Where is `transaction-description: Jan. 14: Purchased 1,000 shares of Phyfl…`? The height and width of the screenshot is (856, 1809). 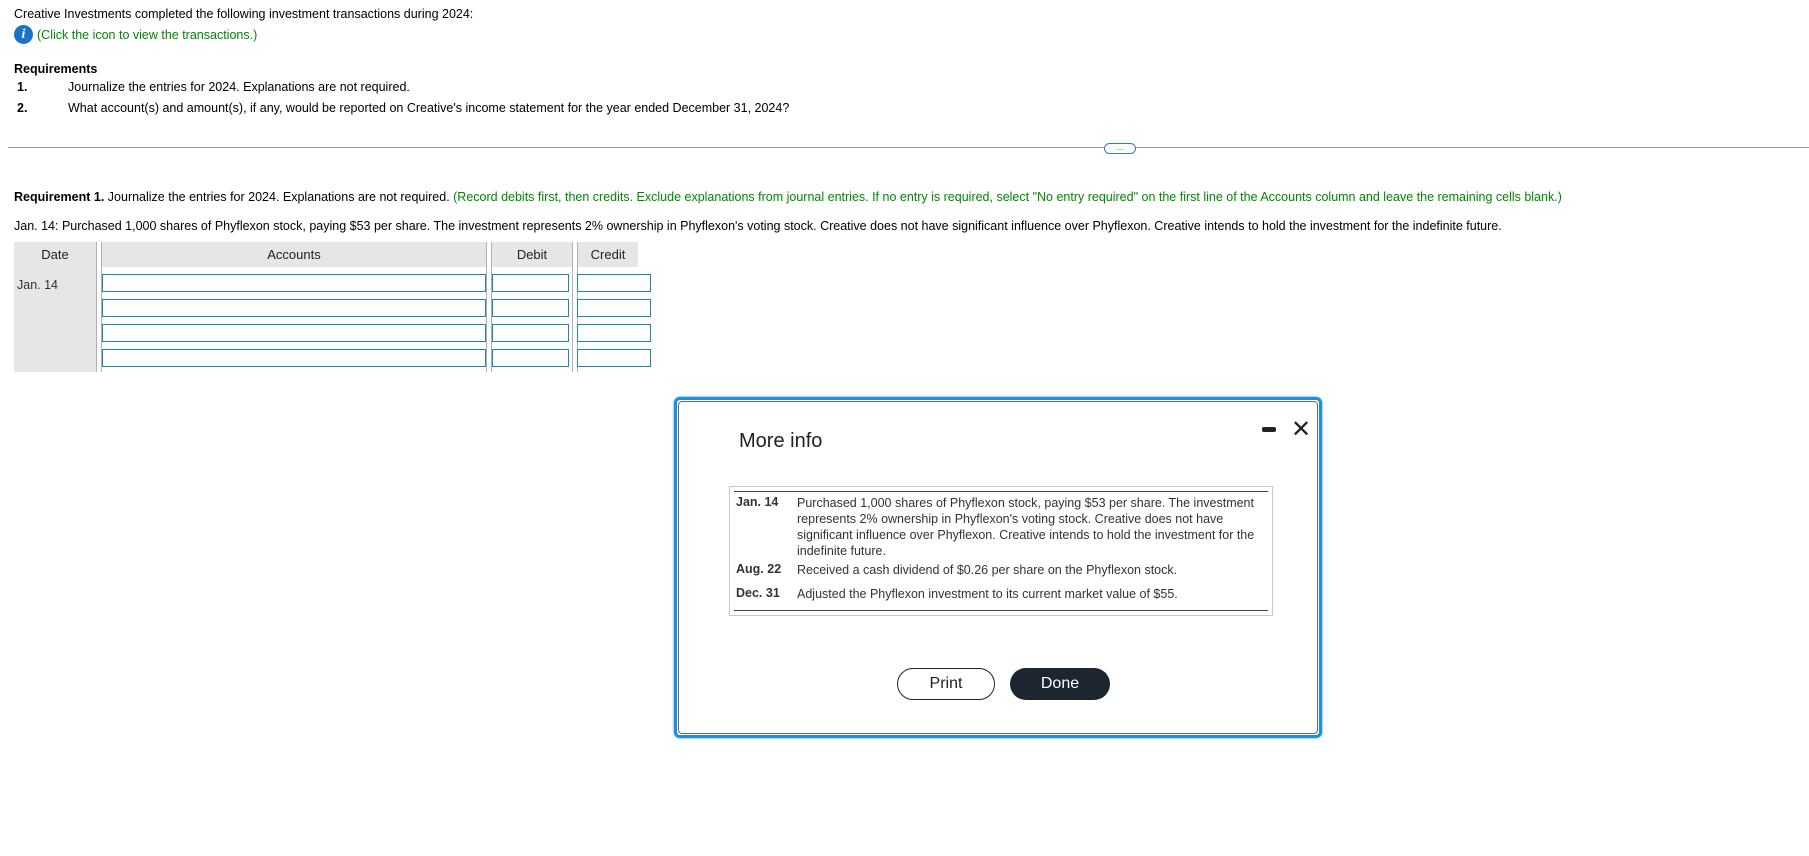
transaction-description: Jan. 14: Purchased 1,000 shares of Phyfl… is located at coordinates (758, 226).